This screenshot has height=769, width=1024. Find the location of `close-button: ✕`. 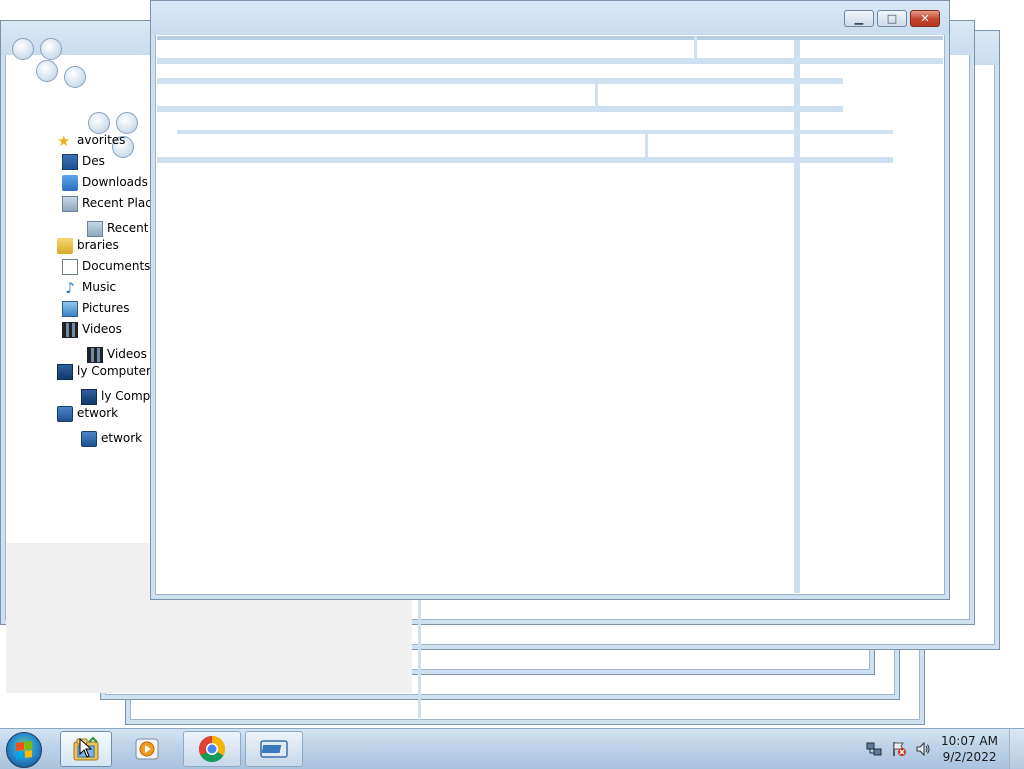

close-button: ✕ is located at coordinates (925, 18).